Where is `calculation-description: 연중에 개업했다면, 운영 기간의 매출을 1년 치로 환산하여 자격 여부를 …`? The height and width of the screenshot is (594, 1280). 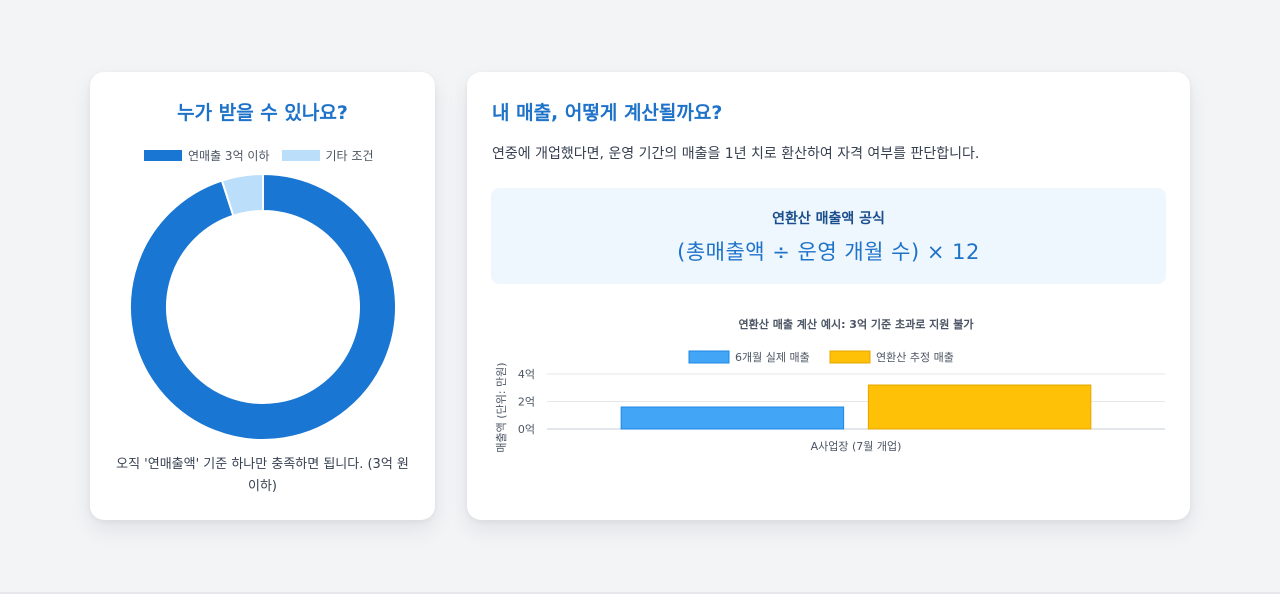 calculation-description: 연중에 개업했다면, 운영 기간의 매출을 1년 치로 환산하여 자격 여부를 … is located at coordinates (736, 154).